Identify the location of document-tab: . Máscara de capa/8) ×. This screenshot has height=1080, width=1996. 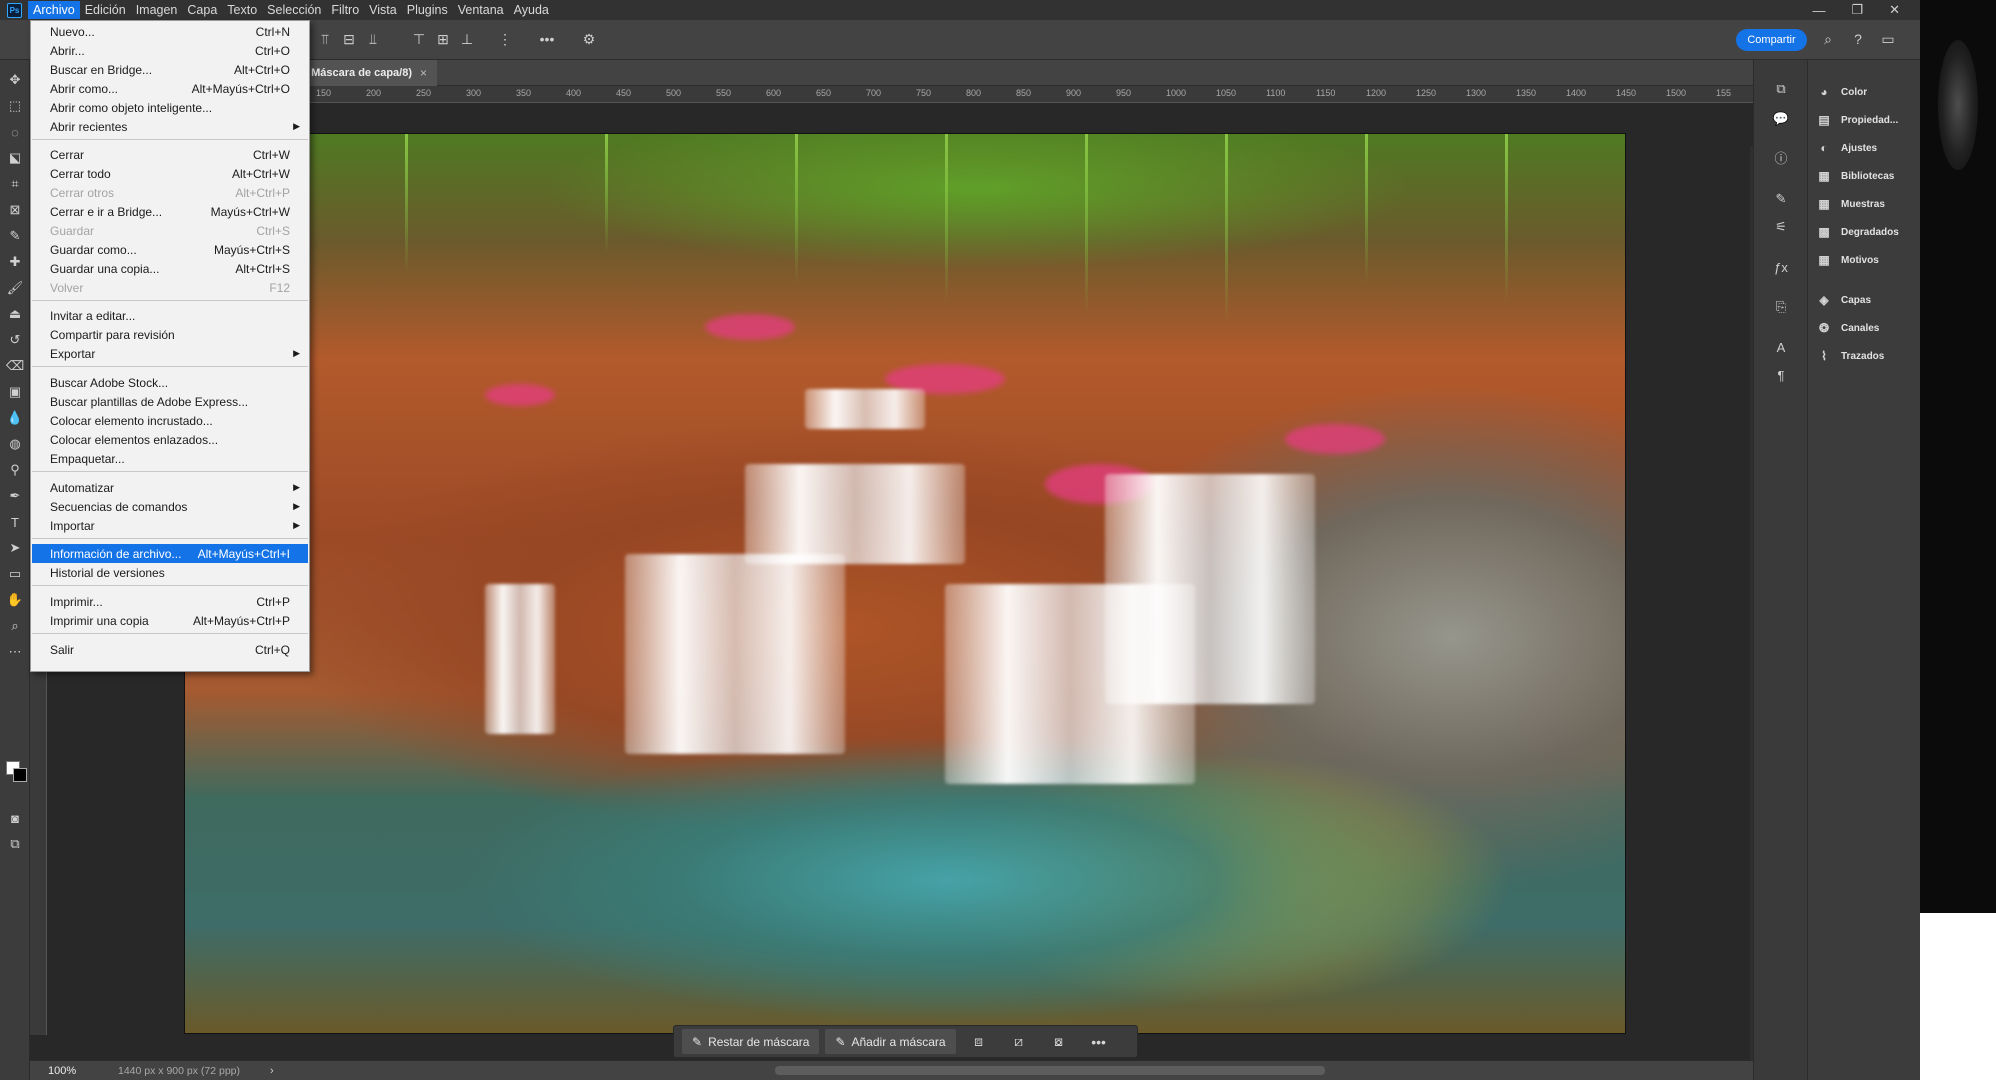
(366, 73).